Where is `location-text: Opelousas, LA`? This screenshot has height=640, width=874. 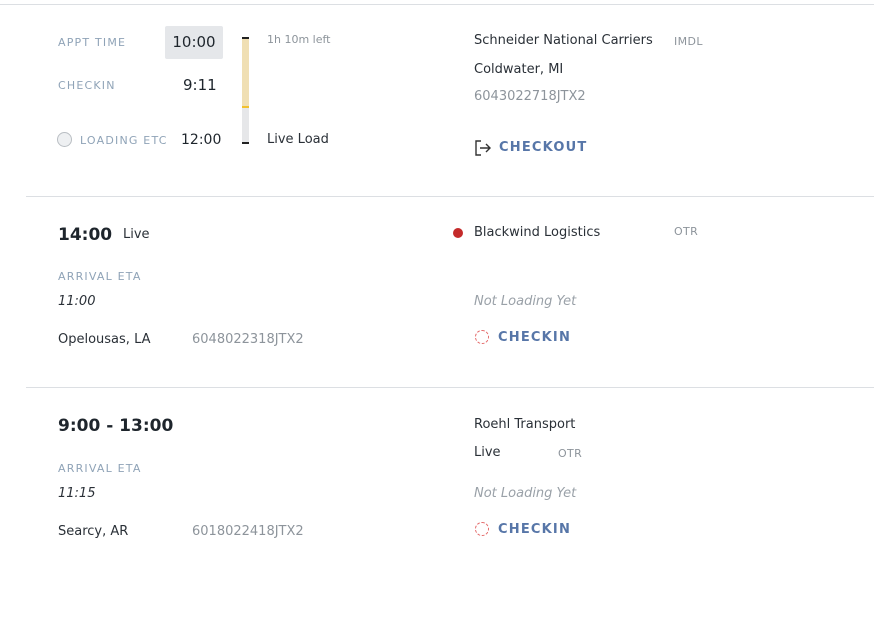 location-text: Opelousas, LA is located at coordinates (104, 339).